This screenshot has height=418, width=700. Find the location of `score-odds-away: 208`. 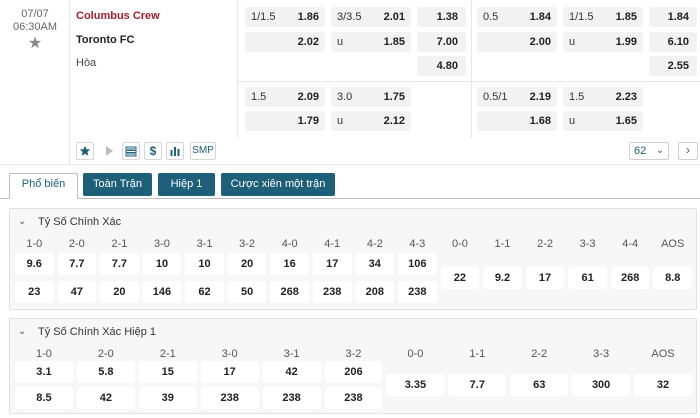

score-odds-away: 208 is located at coordinates (375, 292).